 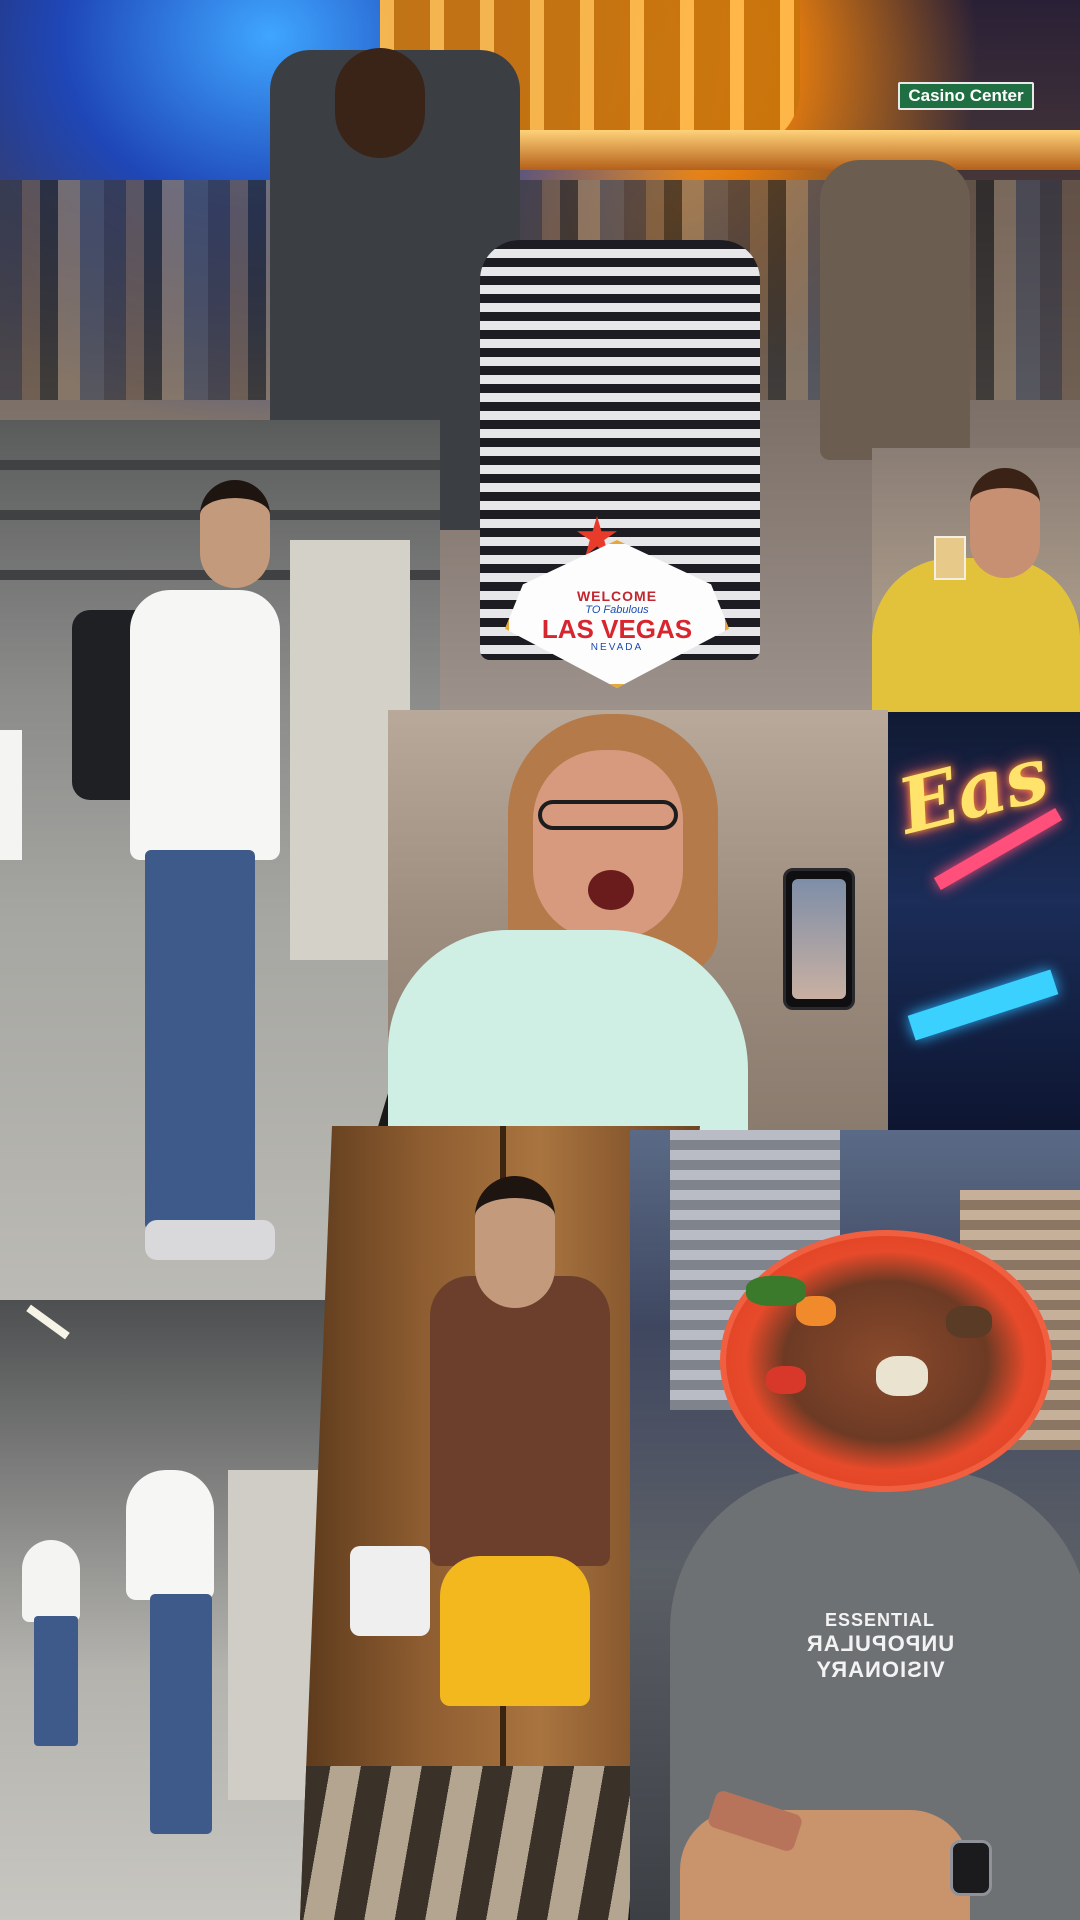 I want to click on small-figure-jeans, so click(x=56, y=1681).